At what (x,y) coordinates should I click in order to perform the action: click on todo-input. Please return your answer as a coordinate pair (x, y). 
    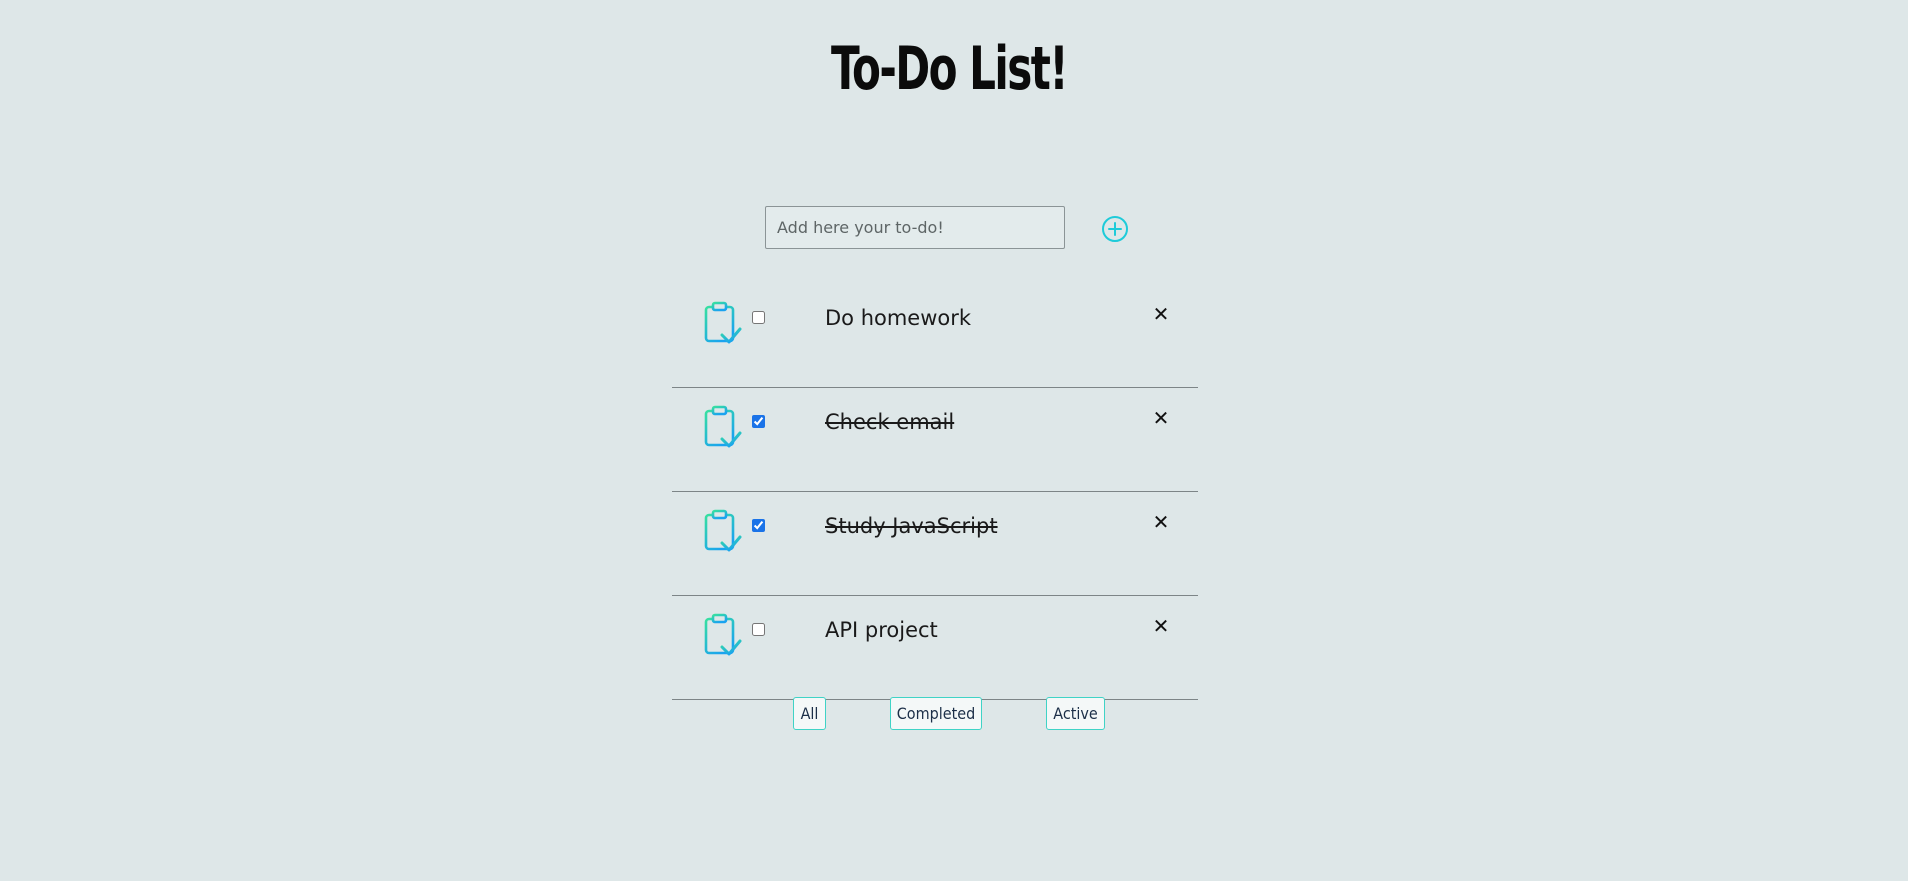
    Looking at the image, I should click on (915, 227).